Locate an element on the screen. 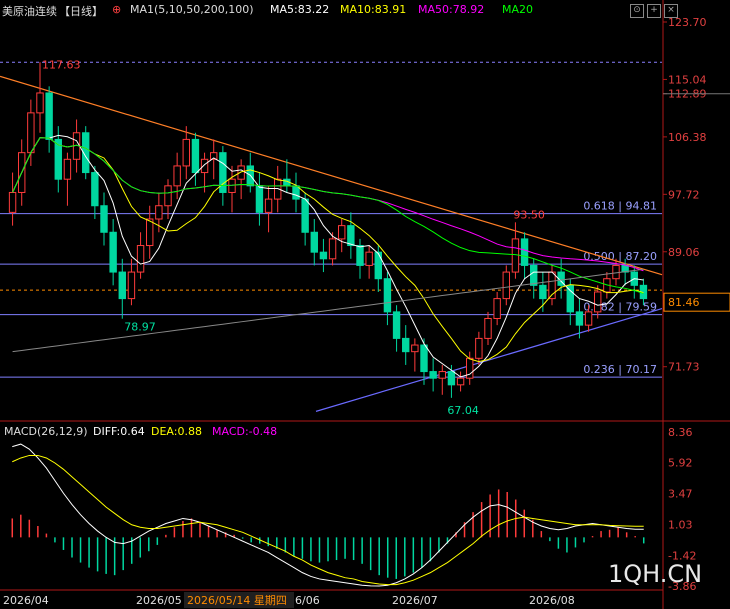  fib-label: 0.618 | 94.81 is located at coordinates (620, 206).